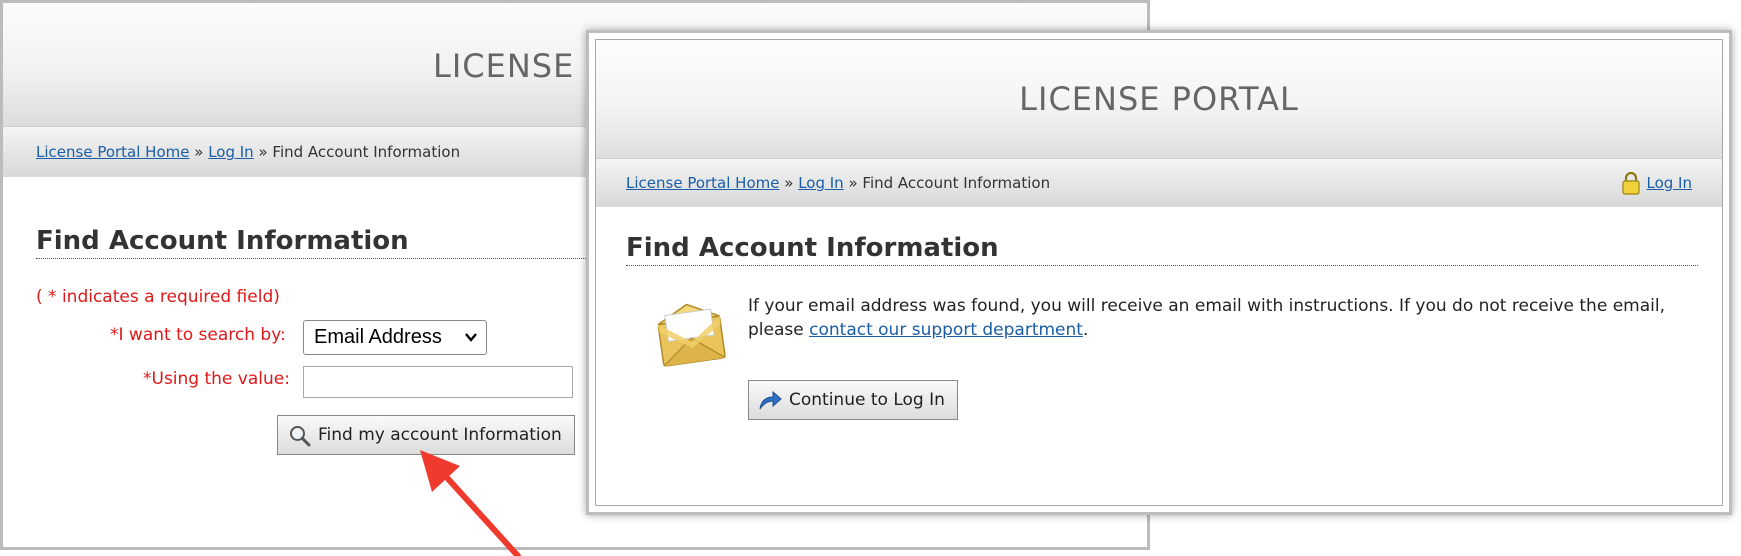 The width and height of the screenshot is (1741, 556). I want to click on continue-to-login-button: Continue to Log In, so click(853, 400).